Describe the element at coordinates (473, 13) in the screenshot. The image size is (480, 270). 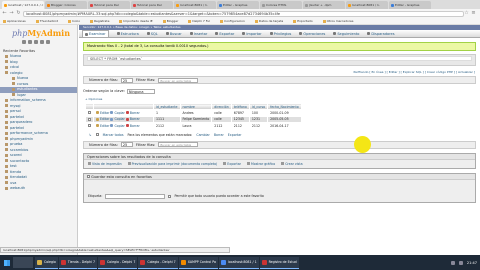
I see `menu-icon: ≡` at that location.